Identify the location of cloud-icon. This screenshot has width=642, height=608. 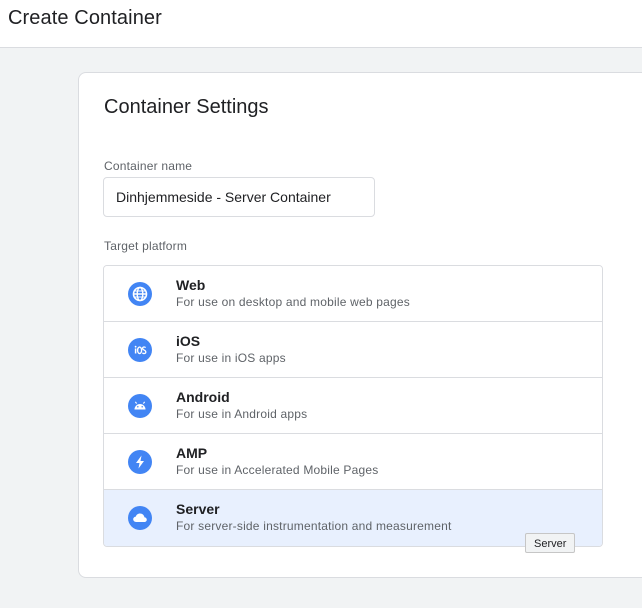
(140, 518).